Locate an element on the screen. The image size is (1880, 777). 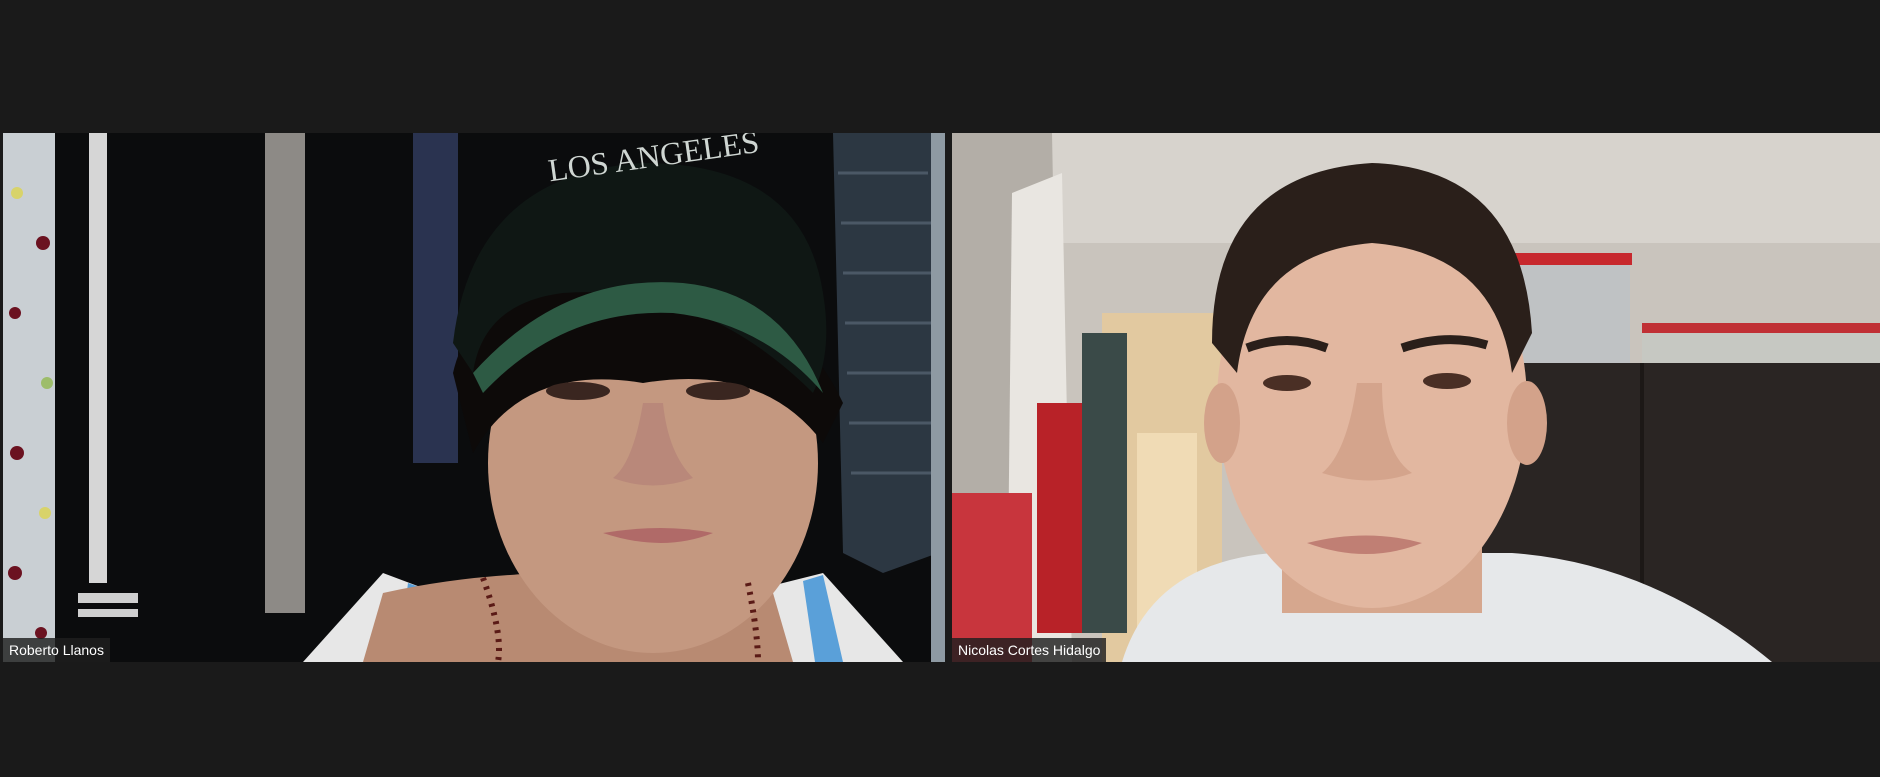
participant-name-label: Roberto Llanos is located at coordinates (56, 650).